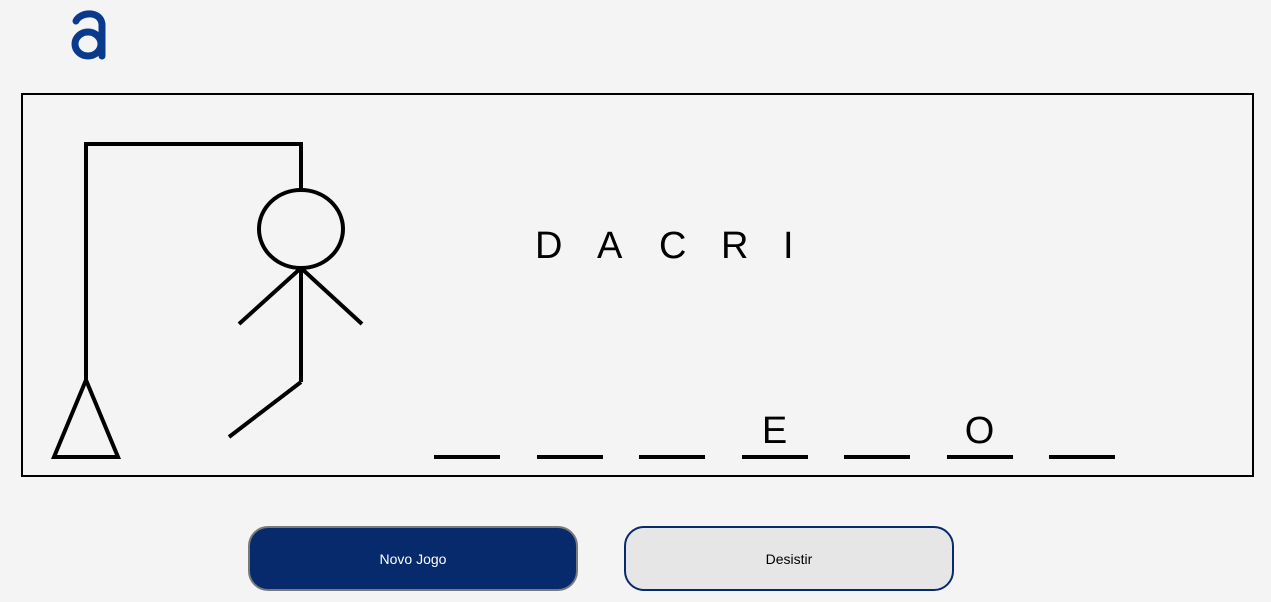 The image size is (1271, 602). What do you see at coordinates (690, 246) in the screenshot?
I see `wrong-letters: D A C R I` at bounding box center [690, 246].